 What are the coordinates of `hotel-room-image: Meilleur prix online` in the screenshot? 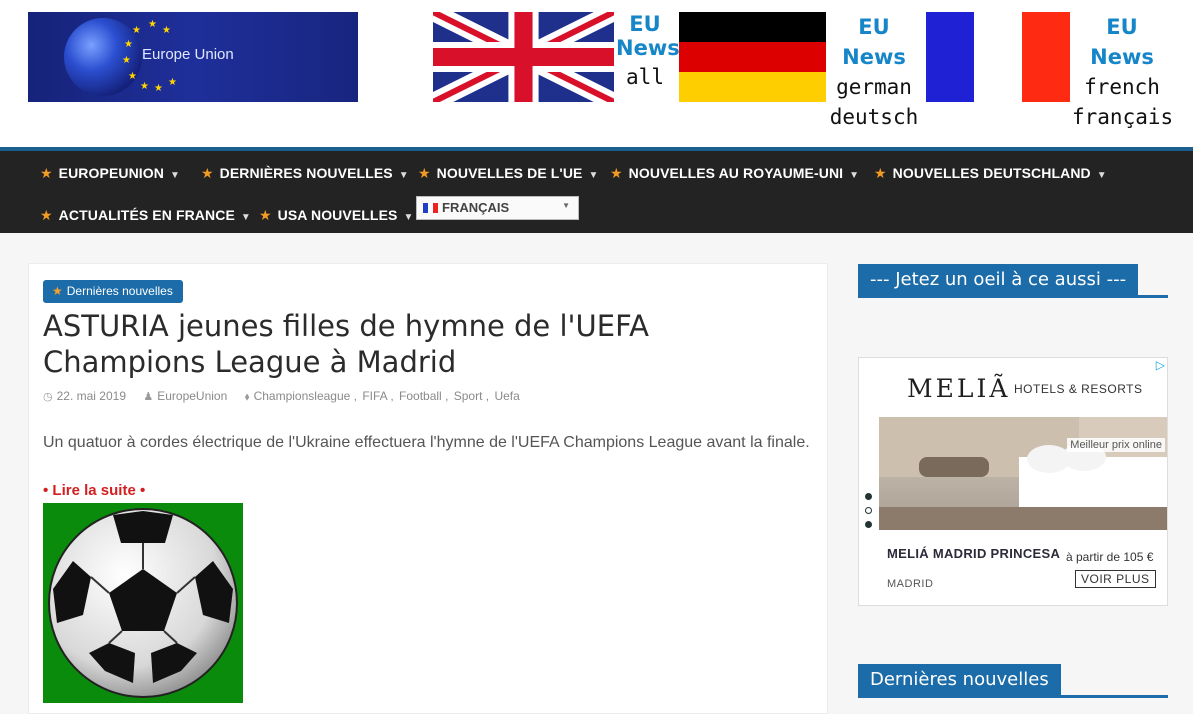 It's located at (1023, 473).